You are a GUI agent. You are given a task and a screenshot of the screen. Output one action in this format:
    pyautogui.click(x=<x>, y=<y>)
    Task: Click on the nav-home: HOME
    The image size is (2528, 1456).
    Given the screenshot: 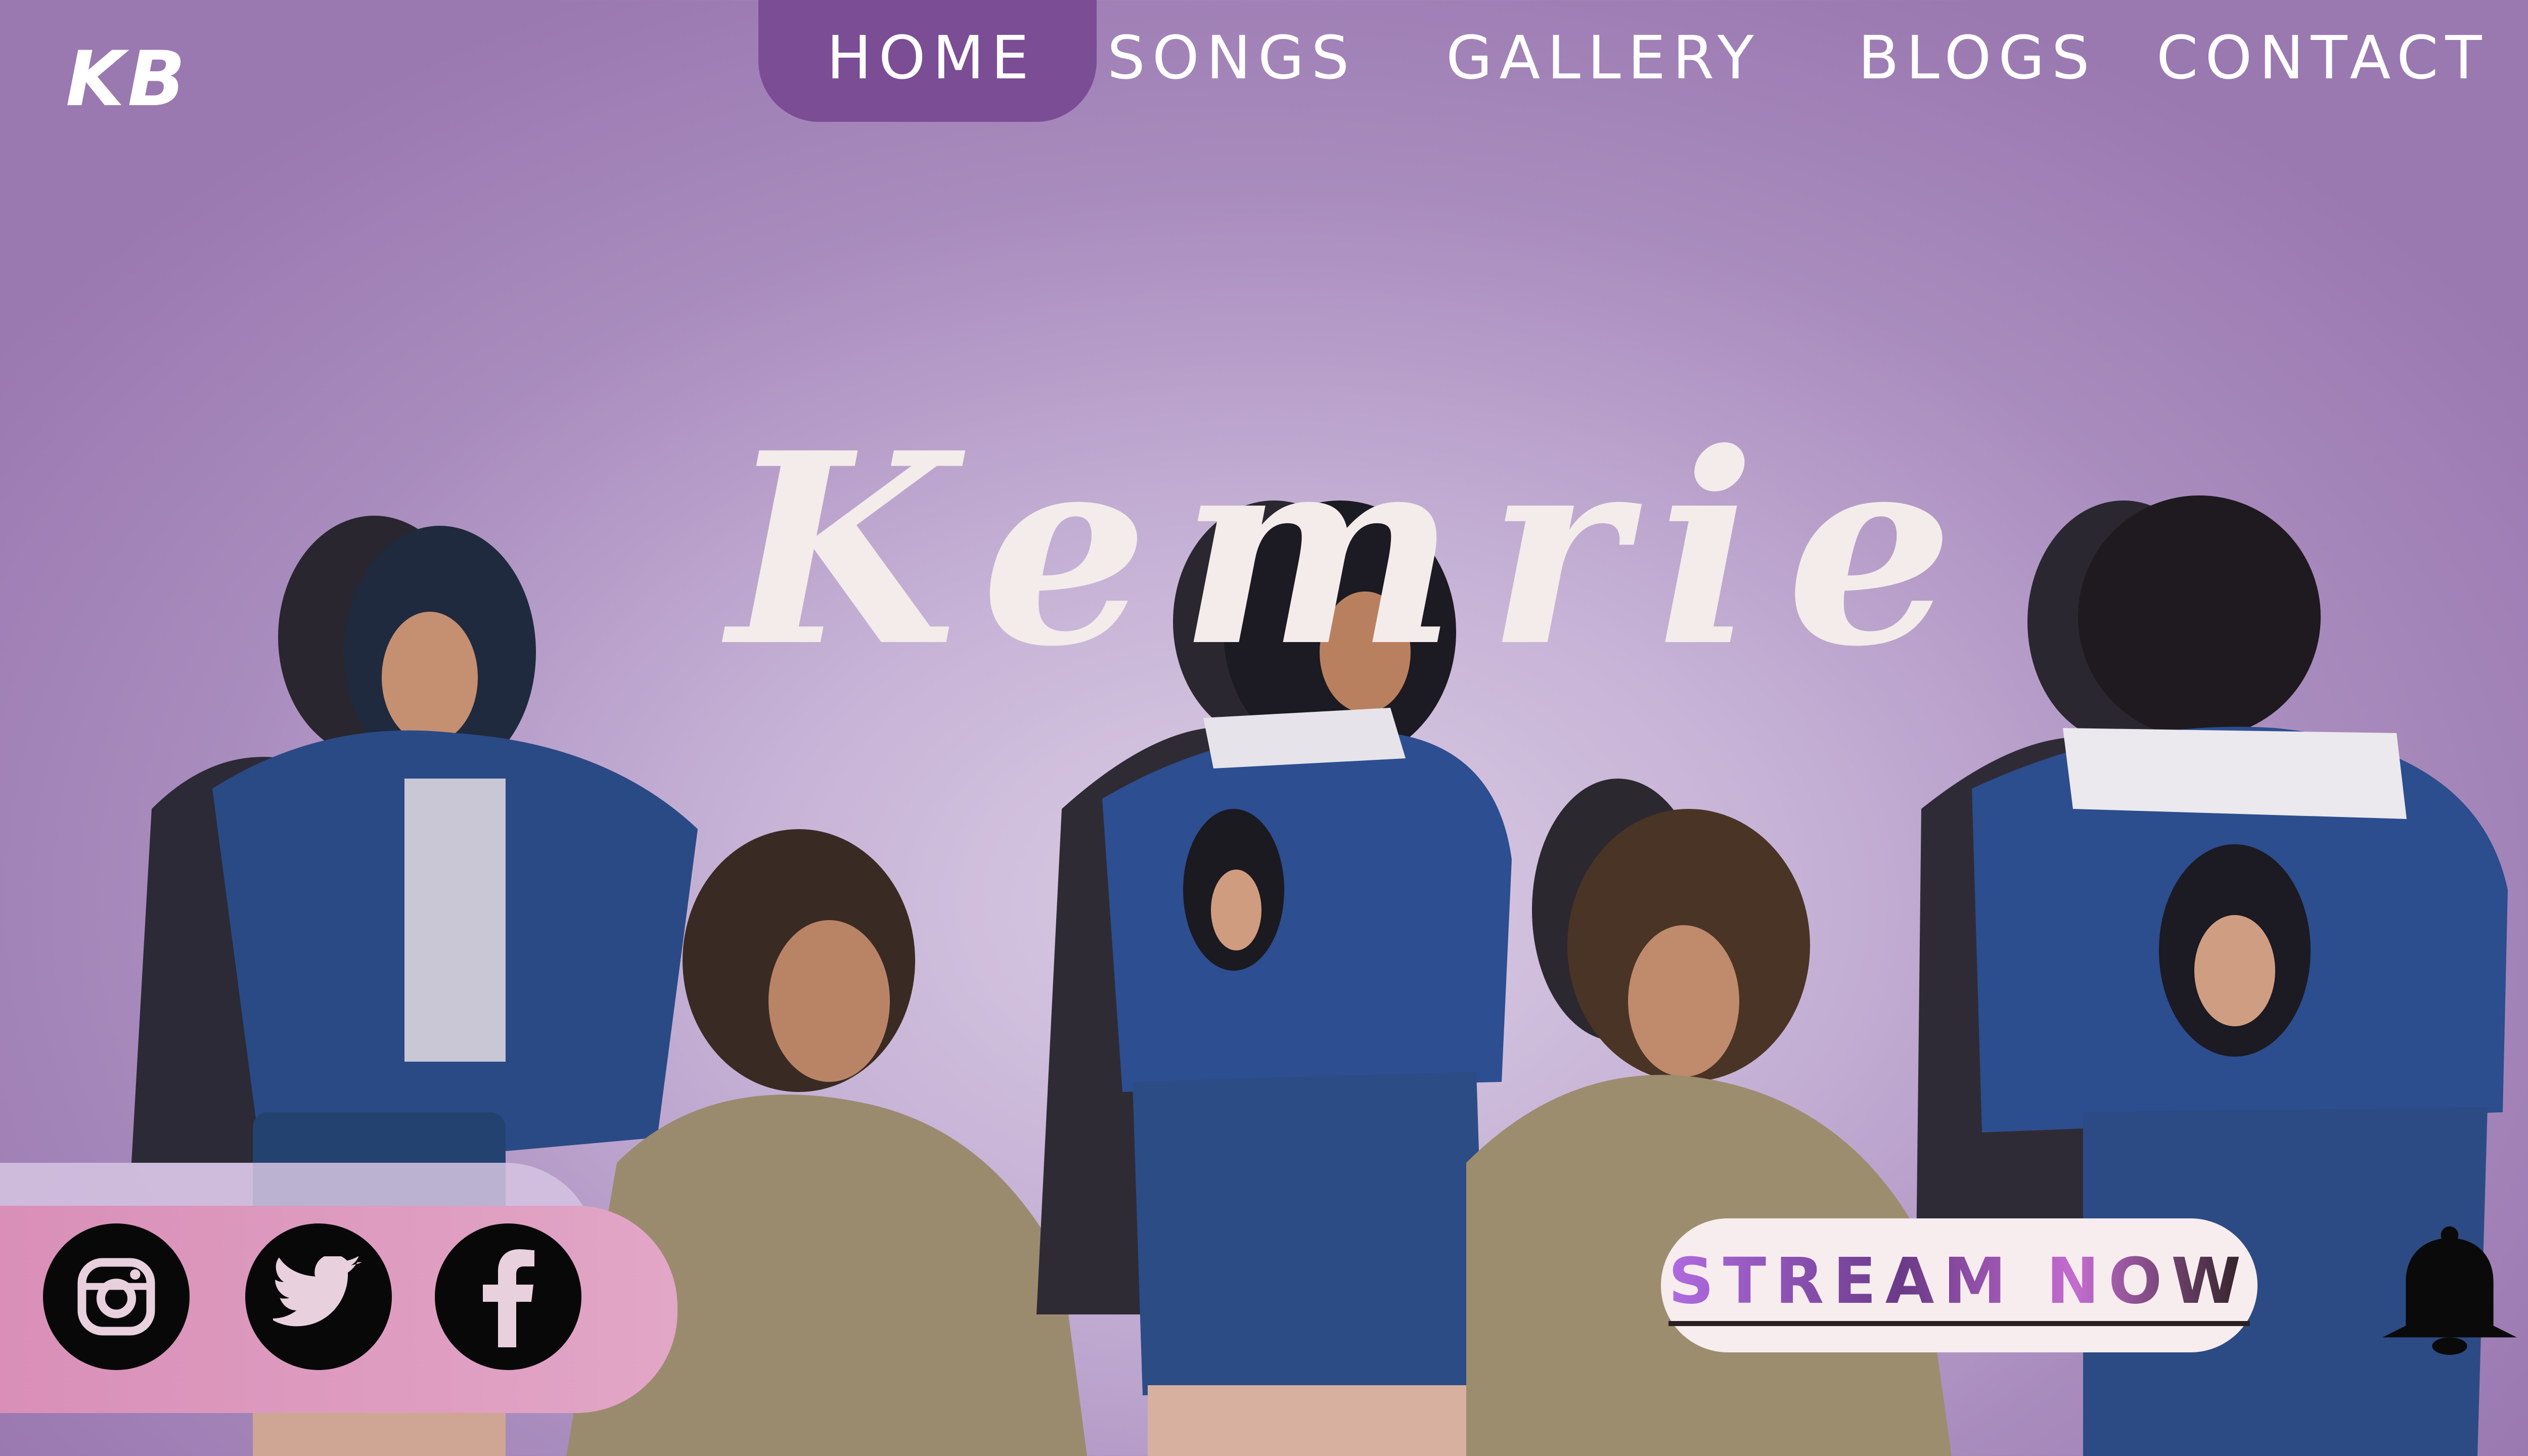 What is the action you would take?
    pyautogui.click(x=928, y=61)
    